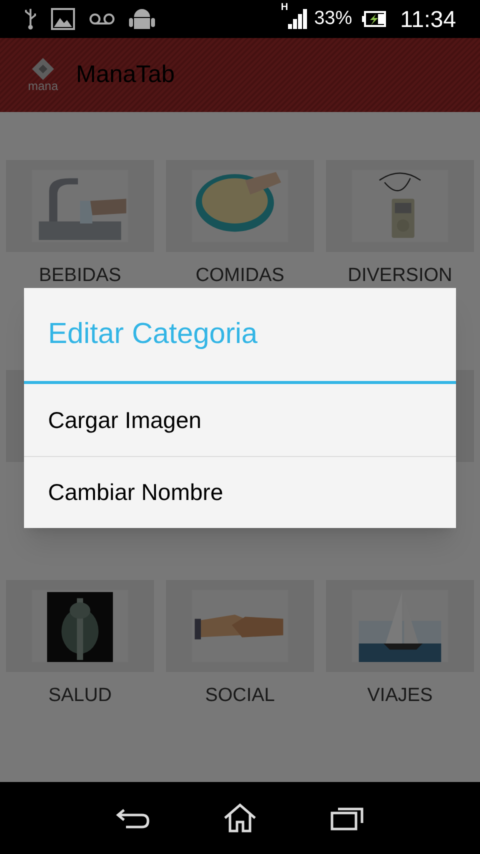 The height and width of the screenshot is (854, 480). Describe the element at coordinates (80, 276) in the screenshot. I see `category-label: BEBIDAS` at that location.